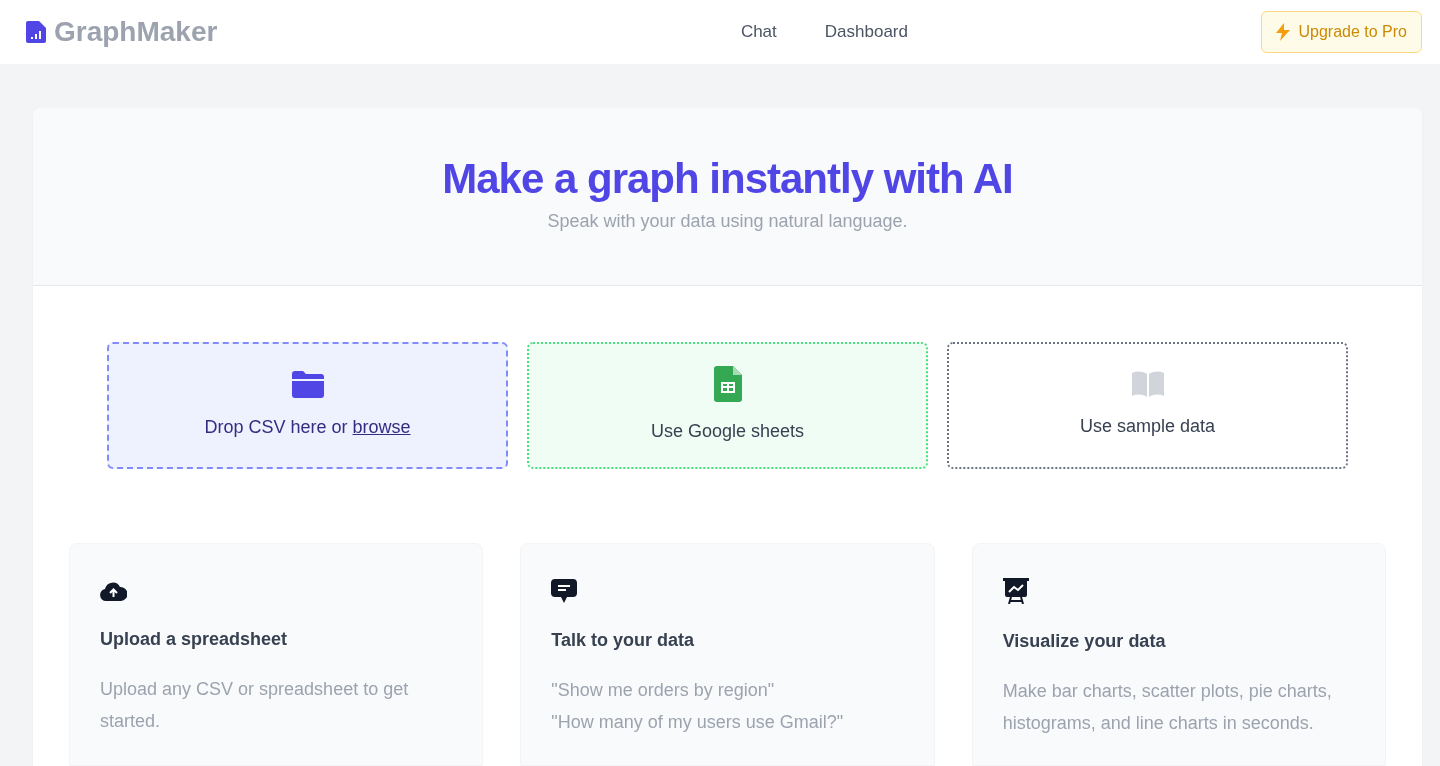  I want to click on book-icon, so click(1147, 384).